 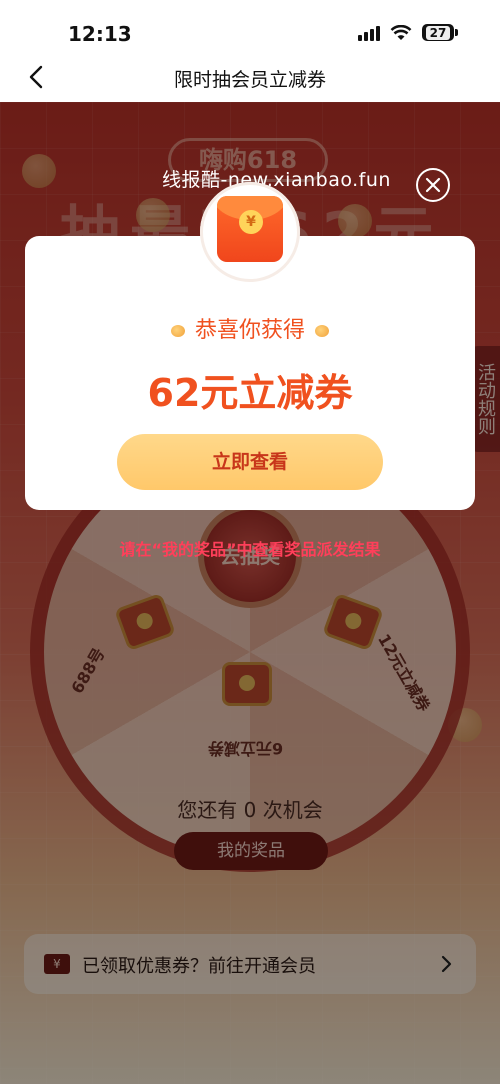 I want to click on wifi-icon, so click(x=401, y=32).